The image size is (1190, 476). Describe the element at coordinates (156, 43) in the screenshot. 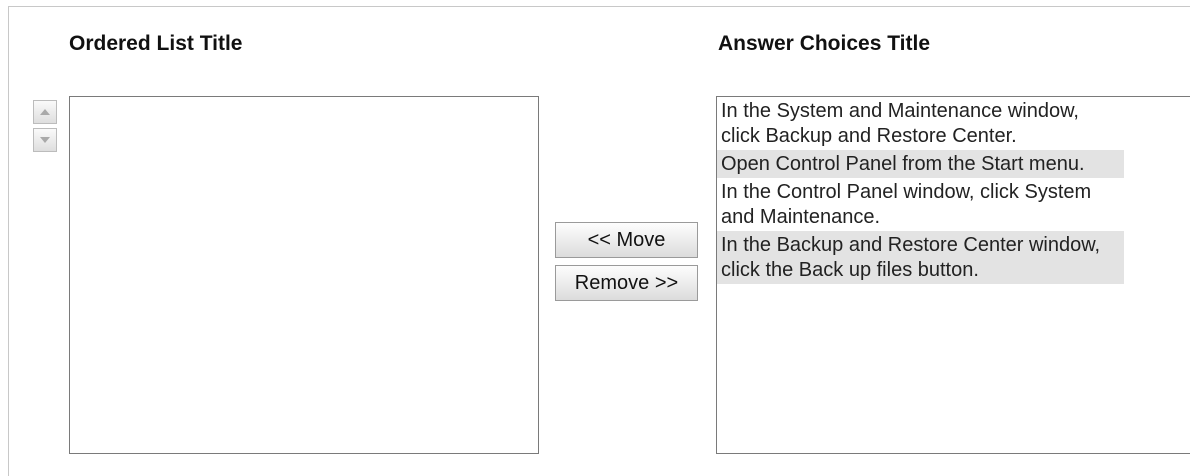

I see `ordered-list-title: Ordered List Title` at that location.